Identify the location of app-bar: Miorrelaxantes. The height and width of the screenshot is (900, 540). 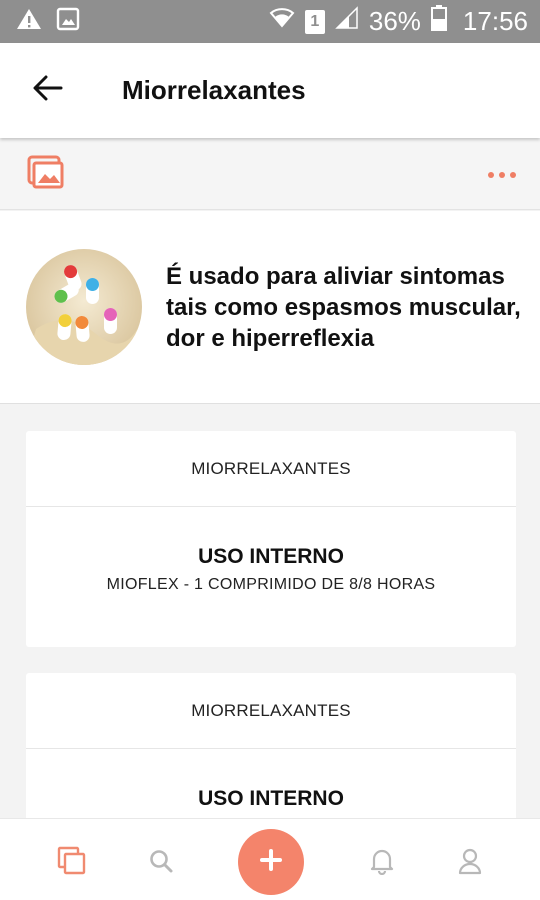
(270, 90).